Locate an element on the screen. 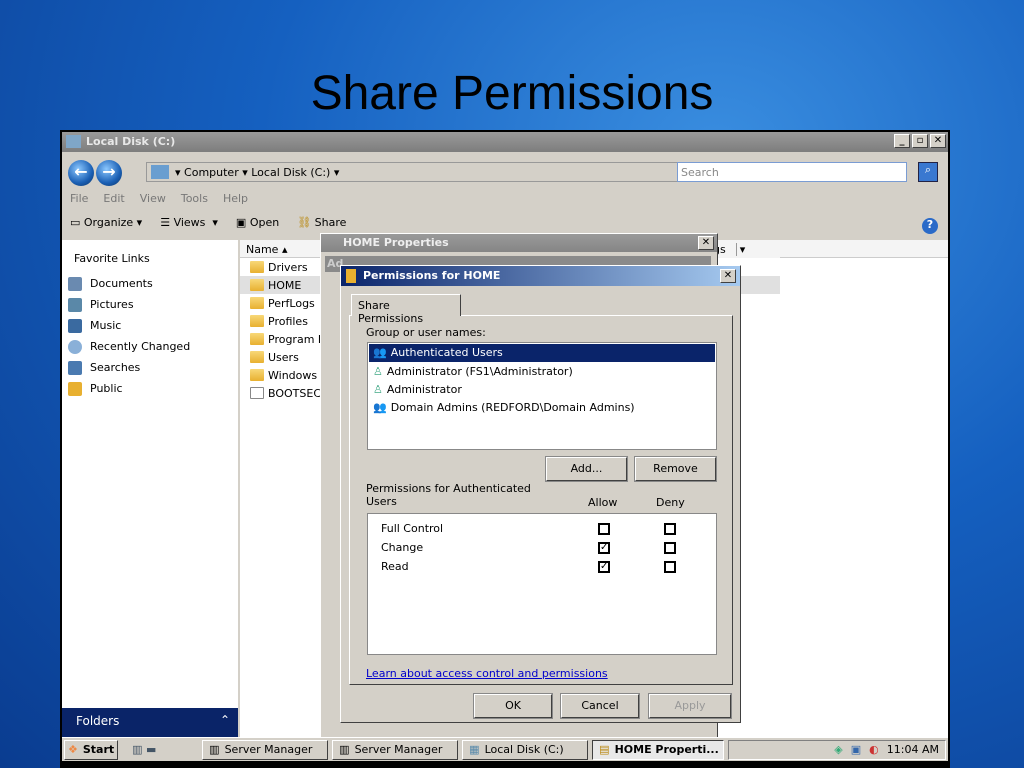 This screenshot has height=768, width=1024. share-button: ⛓ Share is located at coordinates (321, 222).